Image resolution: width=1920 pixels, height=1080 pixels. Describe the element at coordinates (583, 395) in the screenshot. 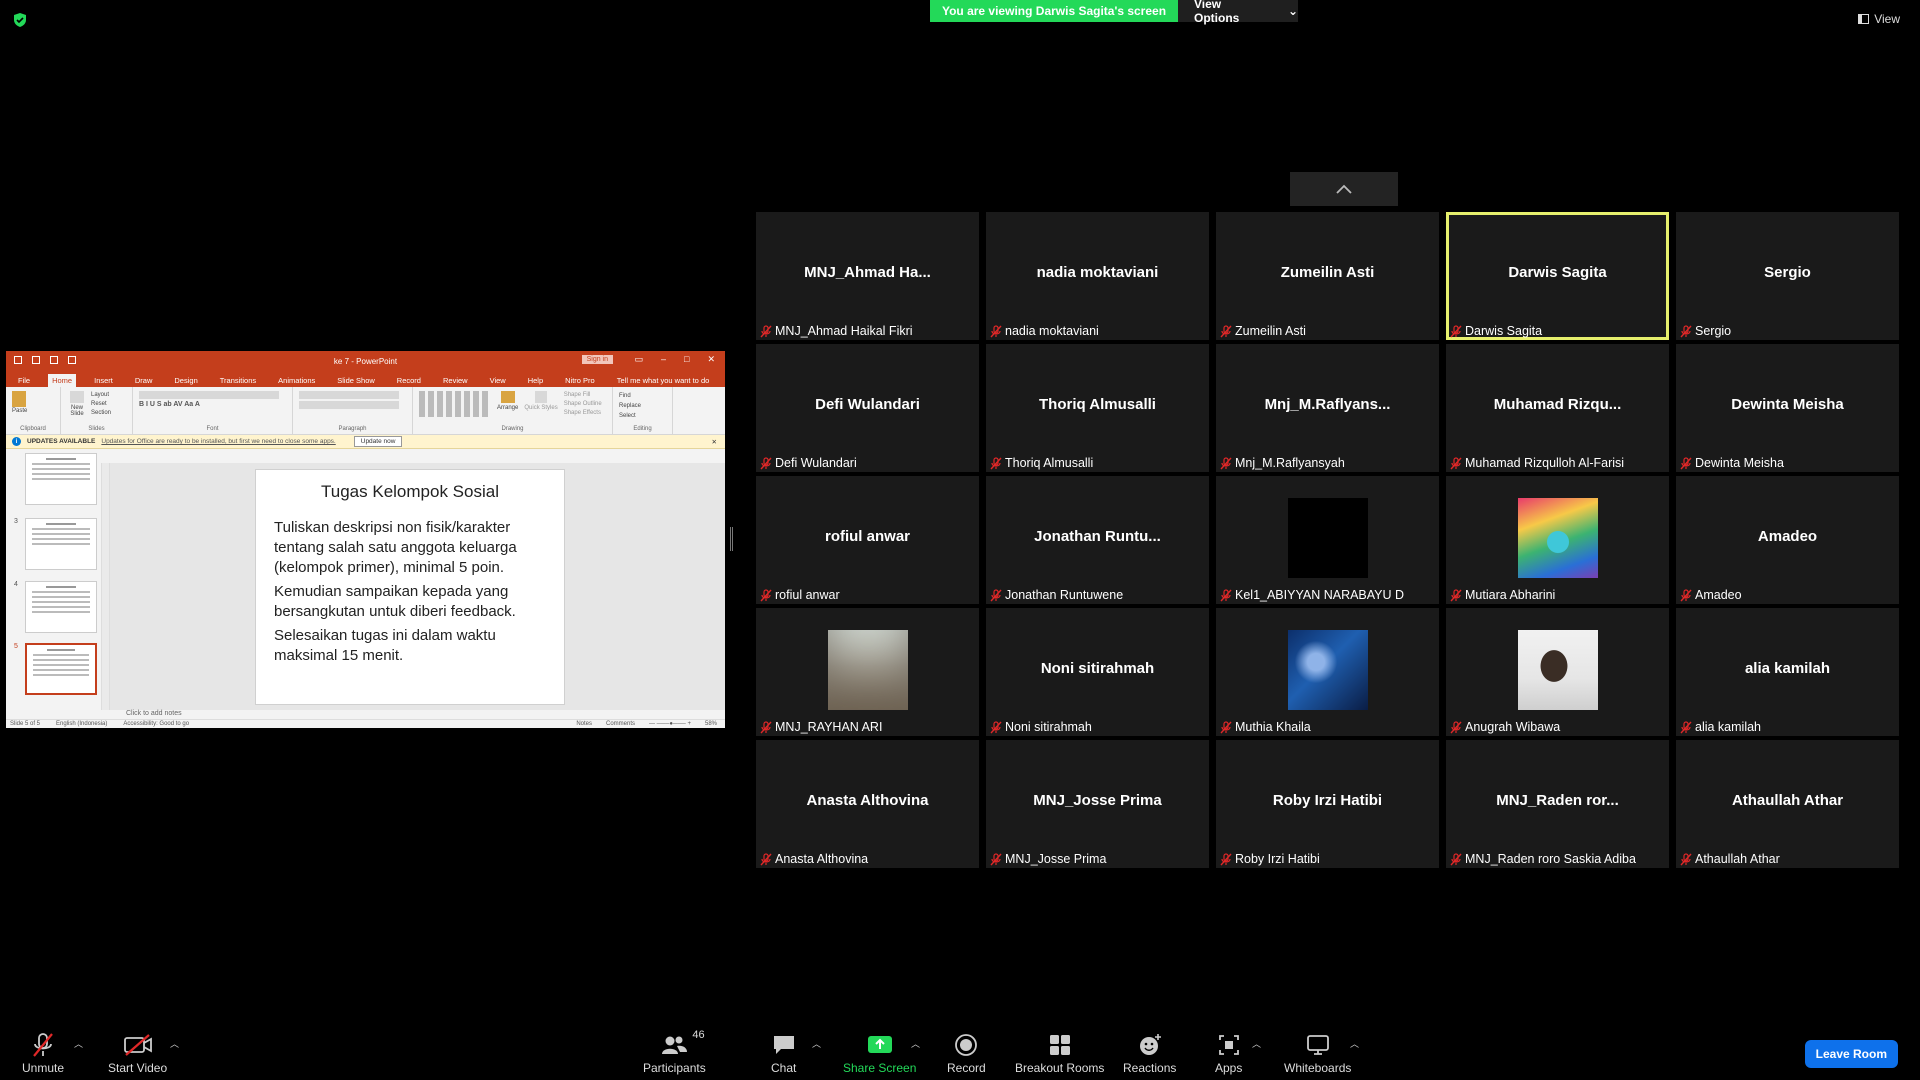

I see `shape-fill-button: Shape Fill` at that location.